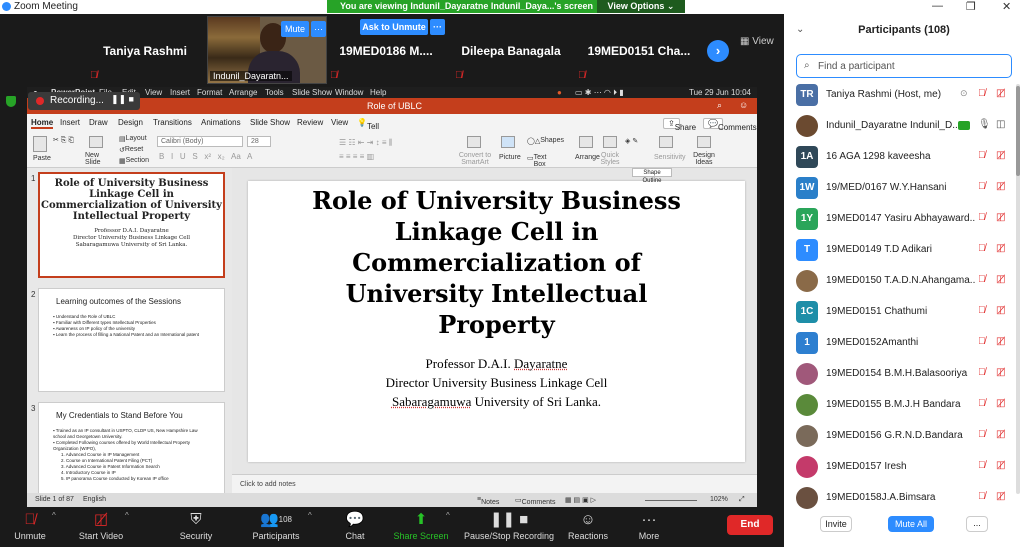  What do you see at coordinates (243, 92) in the screenshot?
I see `menu-arrange: Arrange` at bounding box center [243, 92].